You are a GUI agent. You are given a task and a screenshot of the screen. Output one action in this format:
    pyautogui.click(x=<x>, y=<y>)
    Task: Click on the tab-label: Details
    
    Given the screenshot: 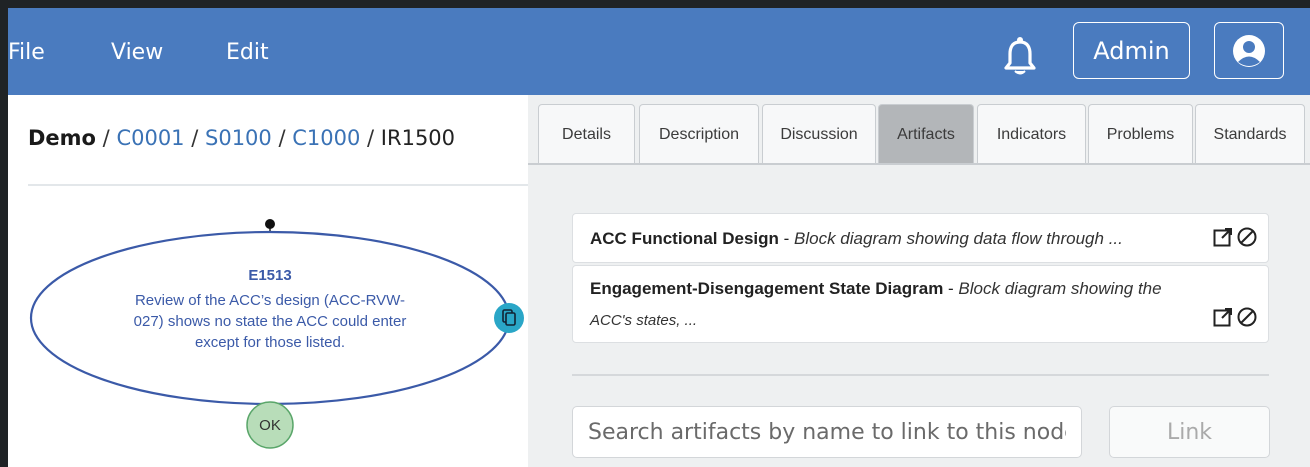 What is the action you would take?
    pyautogui.click(x=586, y=134)
    